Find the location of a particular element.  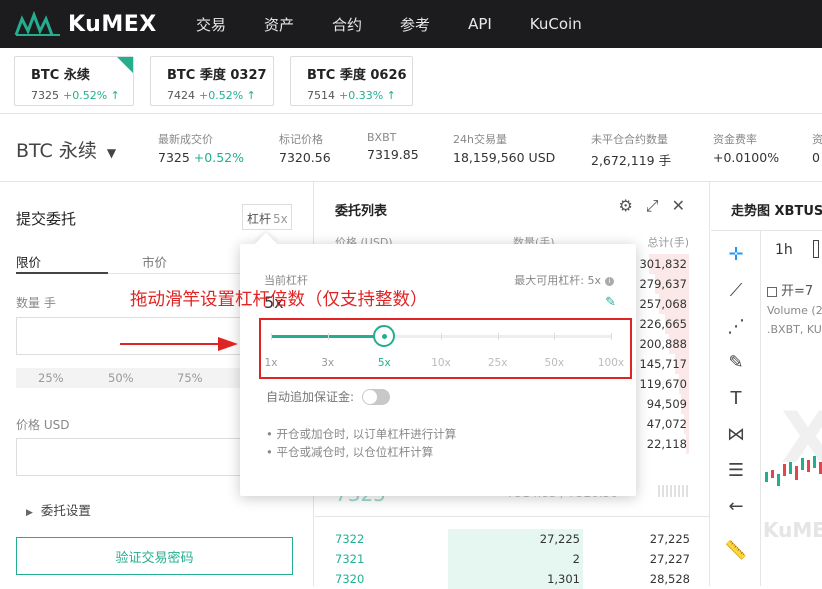

tab-market: 市价 is located at coordinates (154, 261).